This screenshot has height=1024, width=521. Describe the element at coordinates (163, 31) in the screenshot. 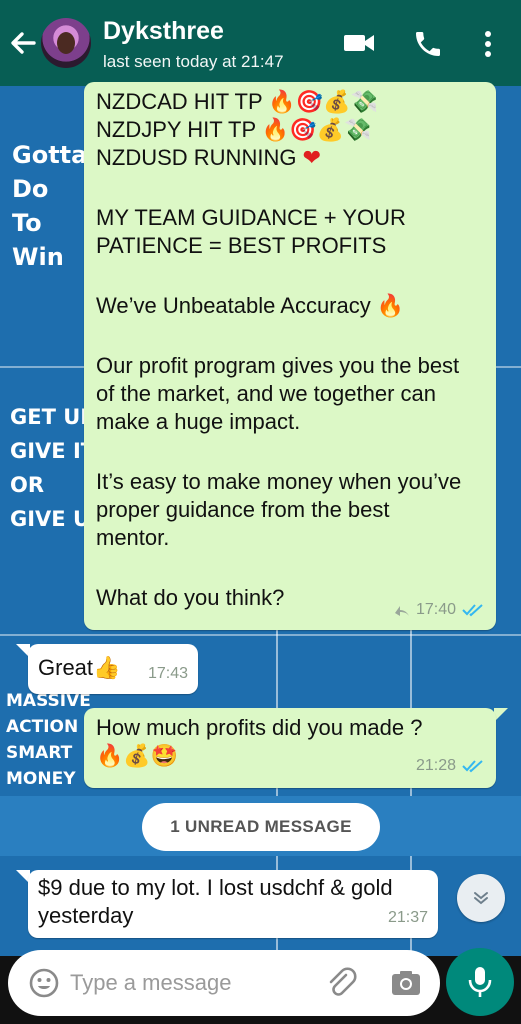

I see `contact-name: Dyksthree` at that location.